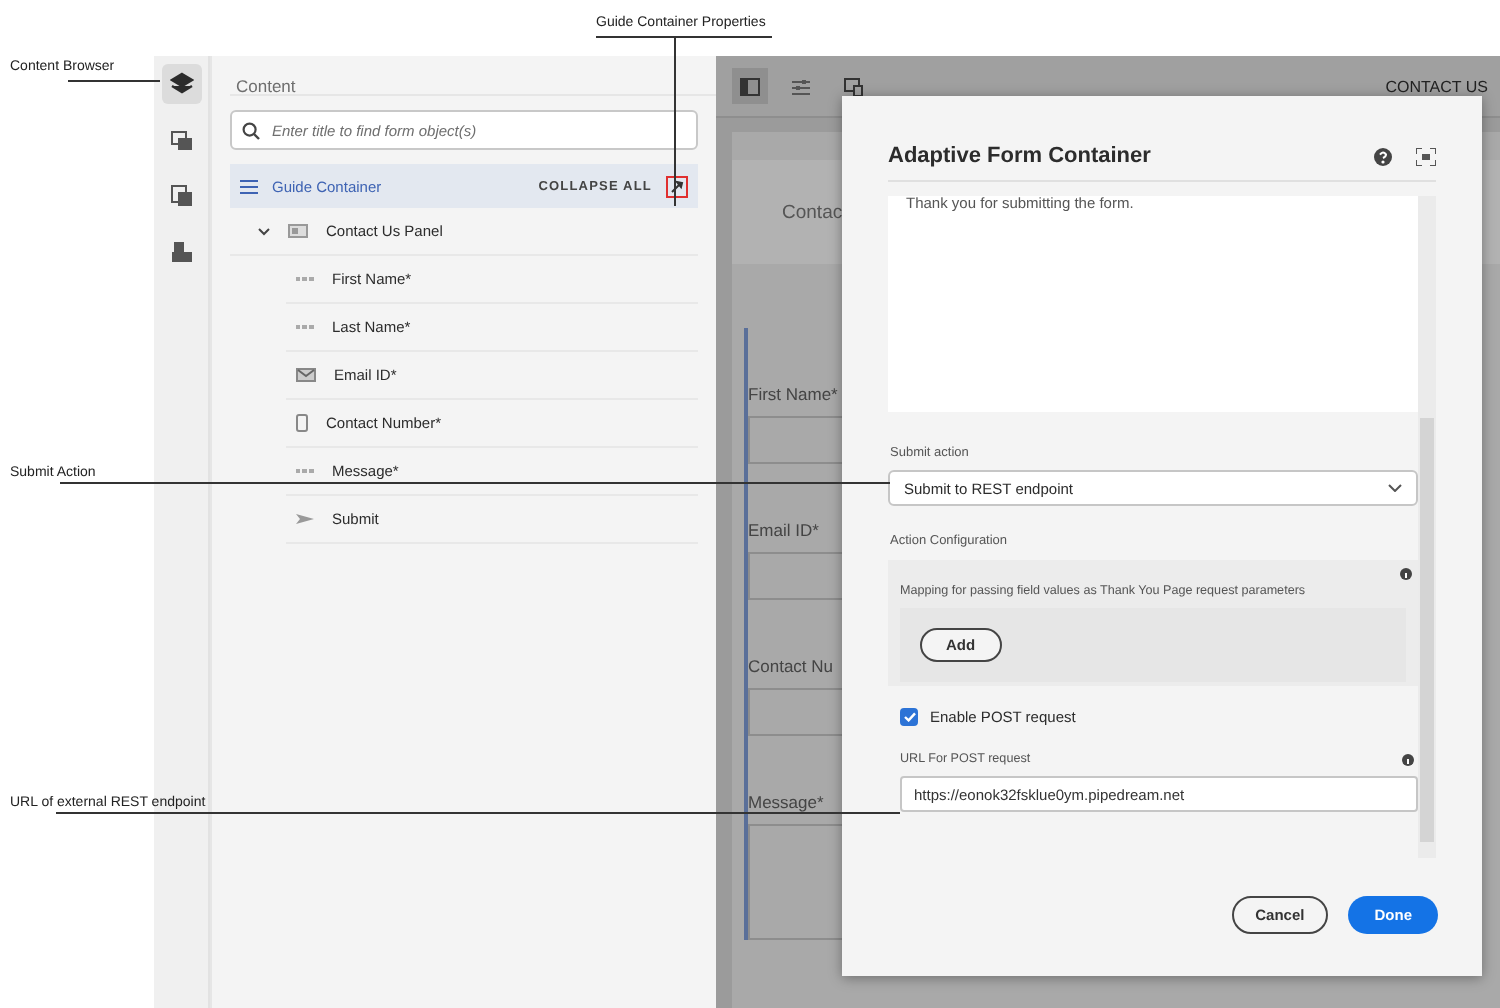  What do you see at coordinates (854, 86) in the screenshot?
I see `devices-icon` at bounding box center [854, 86].